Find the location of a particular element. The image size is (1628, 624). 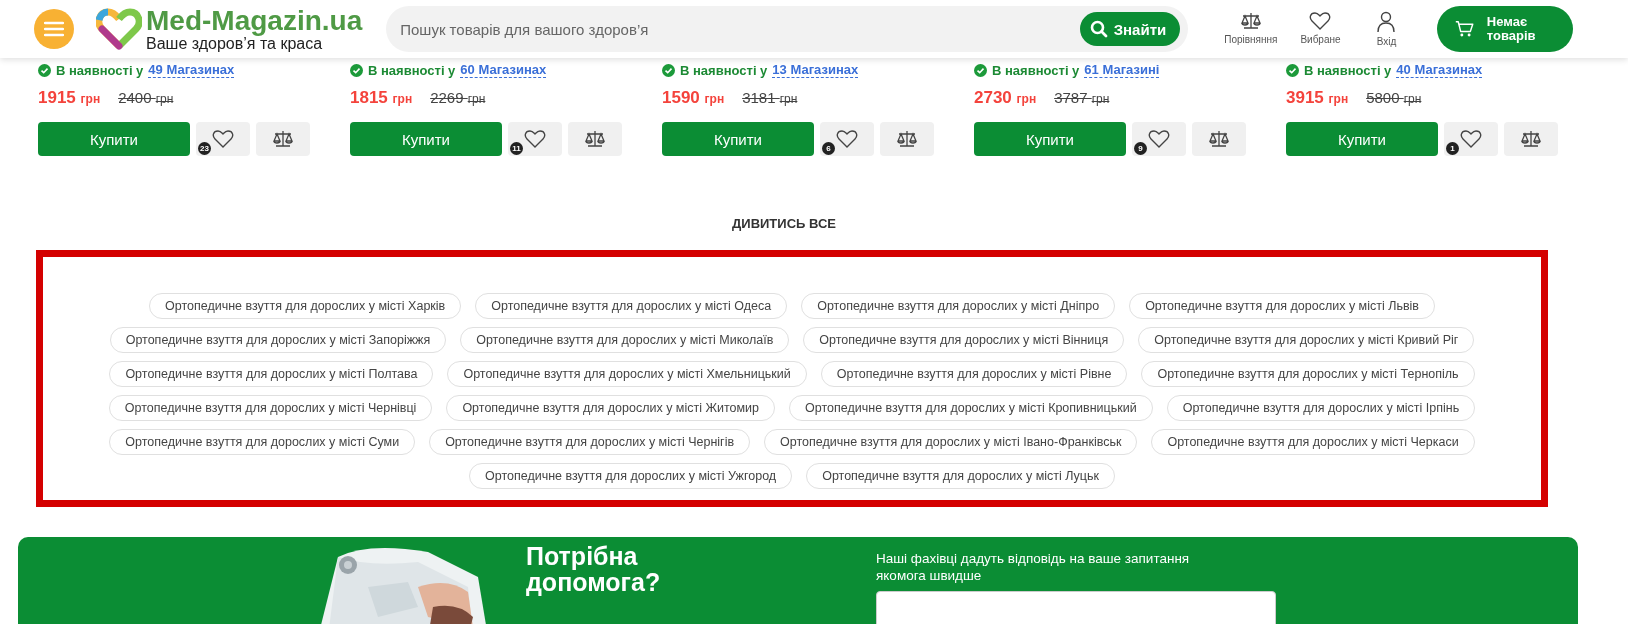

question-input-field is located at coordinates (1076, 607).